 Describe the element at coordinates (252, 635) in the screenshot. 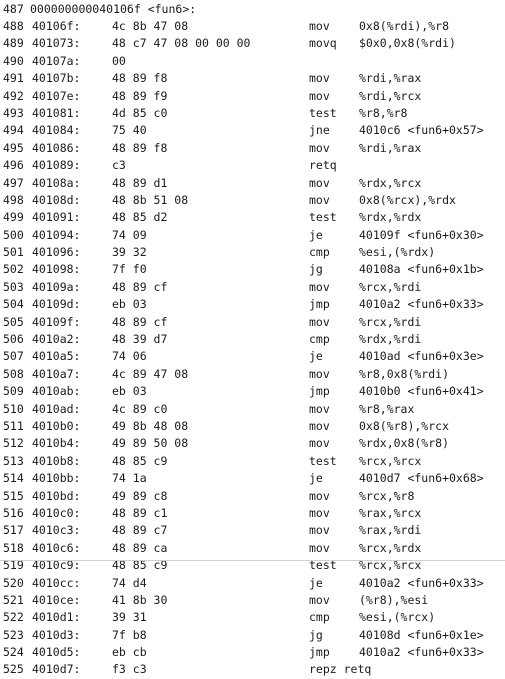

I see `instruction-row: 523 4010d3: 7f b8 jg 40108d <fun6+0x1e>` at that location.